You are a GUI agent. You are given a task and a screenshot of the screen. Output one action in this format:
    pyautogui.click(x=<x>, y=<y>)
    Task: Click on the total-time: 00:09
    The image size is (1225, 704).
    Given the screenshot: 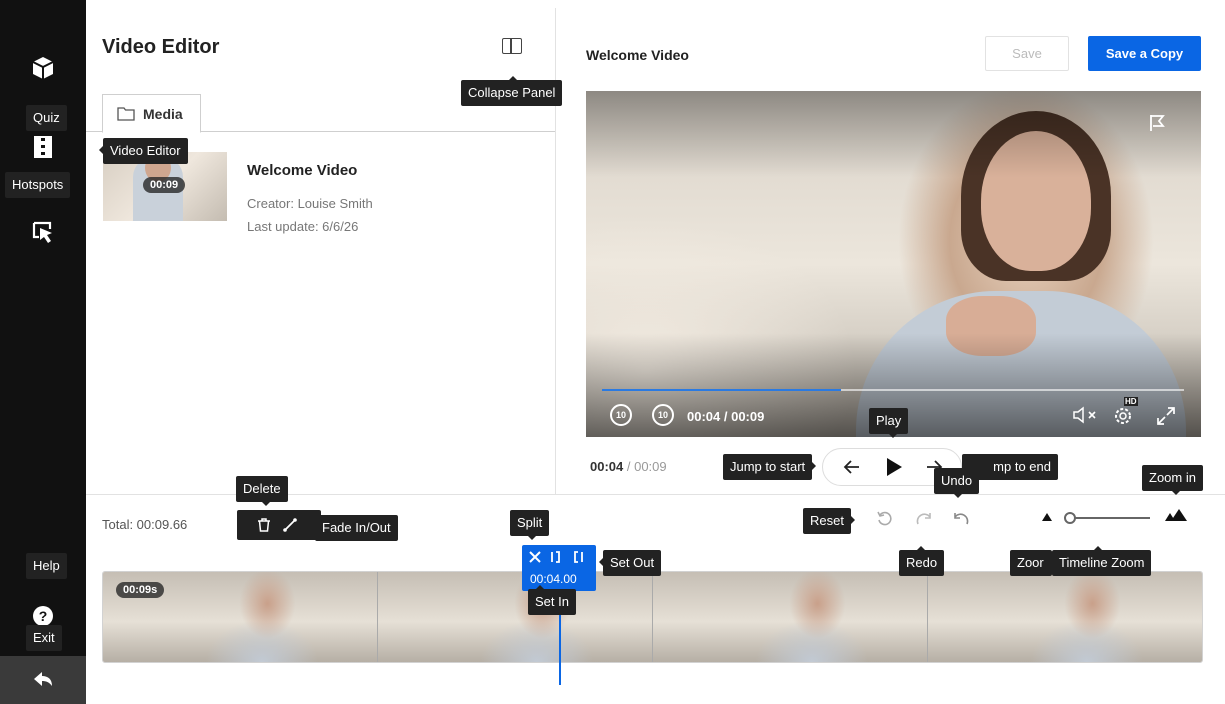 What is the action you would take?
    pyautogui.click(x=650, y=466)
    